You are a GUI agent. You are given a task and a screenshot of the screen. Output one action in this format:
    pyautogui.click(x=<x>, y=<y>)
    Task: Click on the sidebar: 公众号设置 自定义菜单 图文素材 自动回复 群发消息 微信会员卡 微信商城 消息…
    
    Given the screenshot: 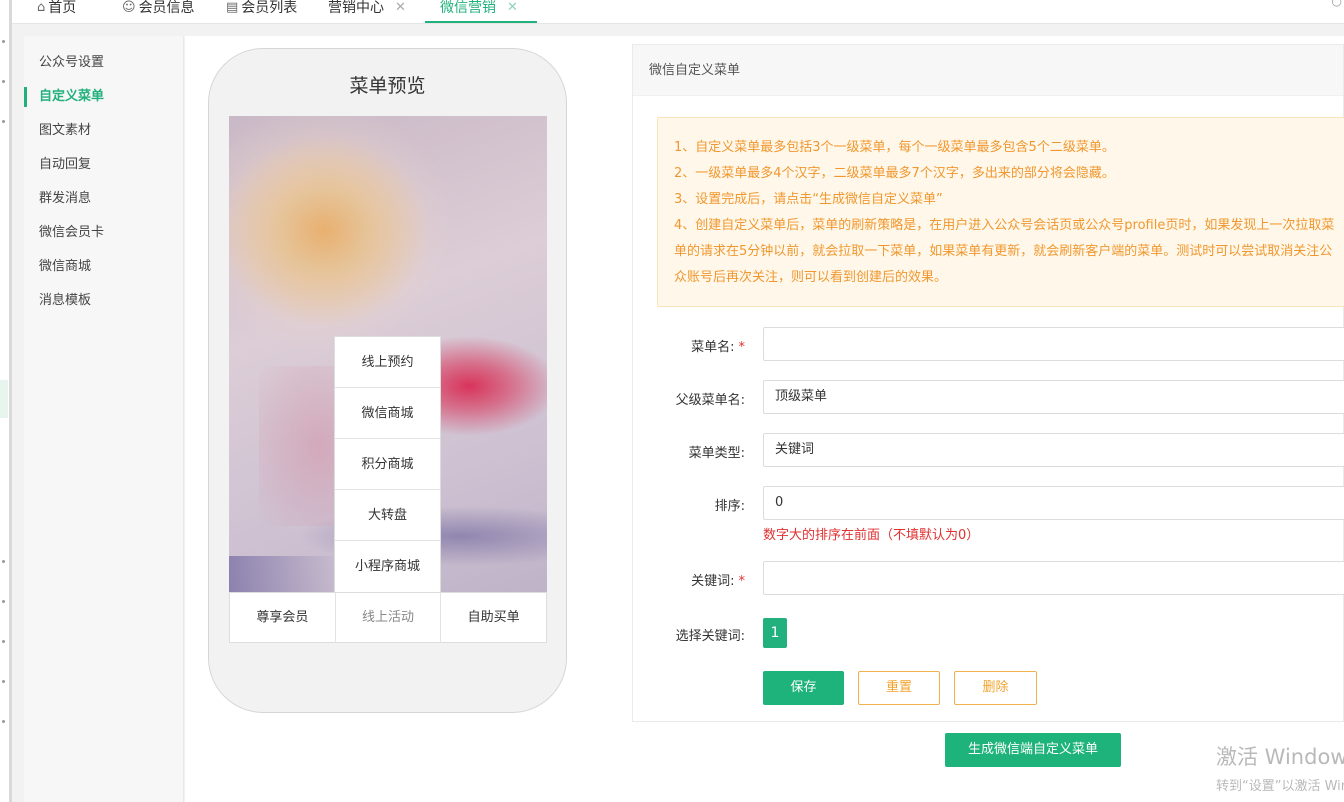 What is the action you would take?
    pyautogui.click(x=104, y=419)
    